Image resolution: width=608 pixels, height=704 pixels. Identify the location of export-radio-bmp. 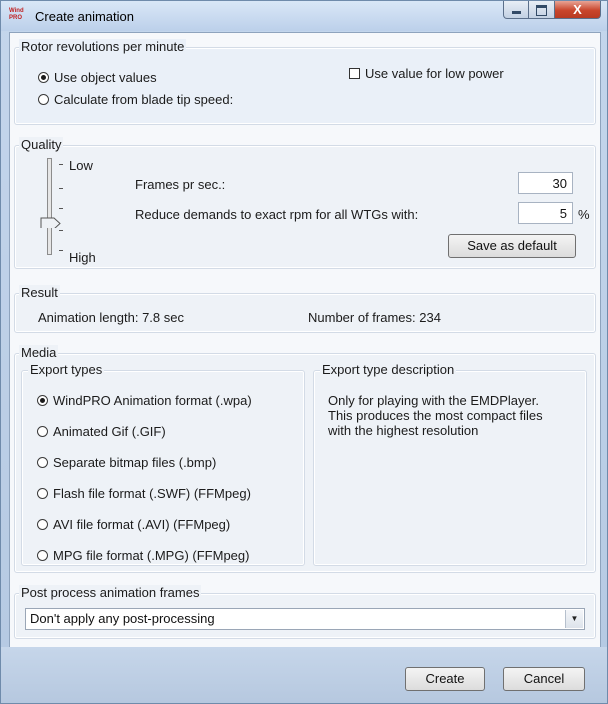
(42, 462).